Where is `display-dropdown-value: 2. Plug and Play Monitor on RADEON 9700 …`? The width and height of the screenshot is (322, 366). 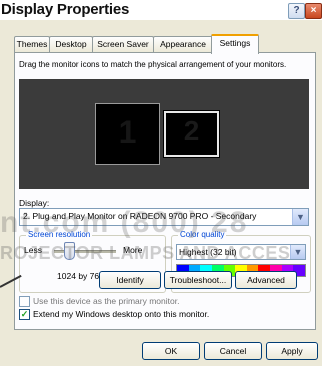 display-dropdown-value: 2. Plug and Play Monitor on RADEON 9700 … is located at coordinates (140, 216).